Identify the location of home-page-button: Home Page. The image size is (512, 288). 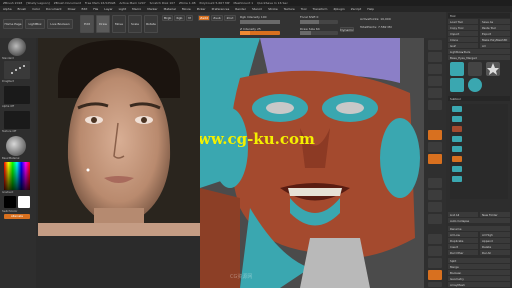
(13, 24).